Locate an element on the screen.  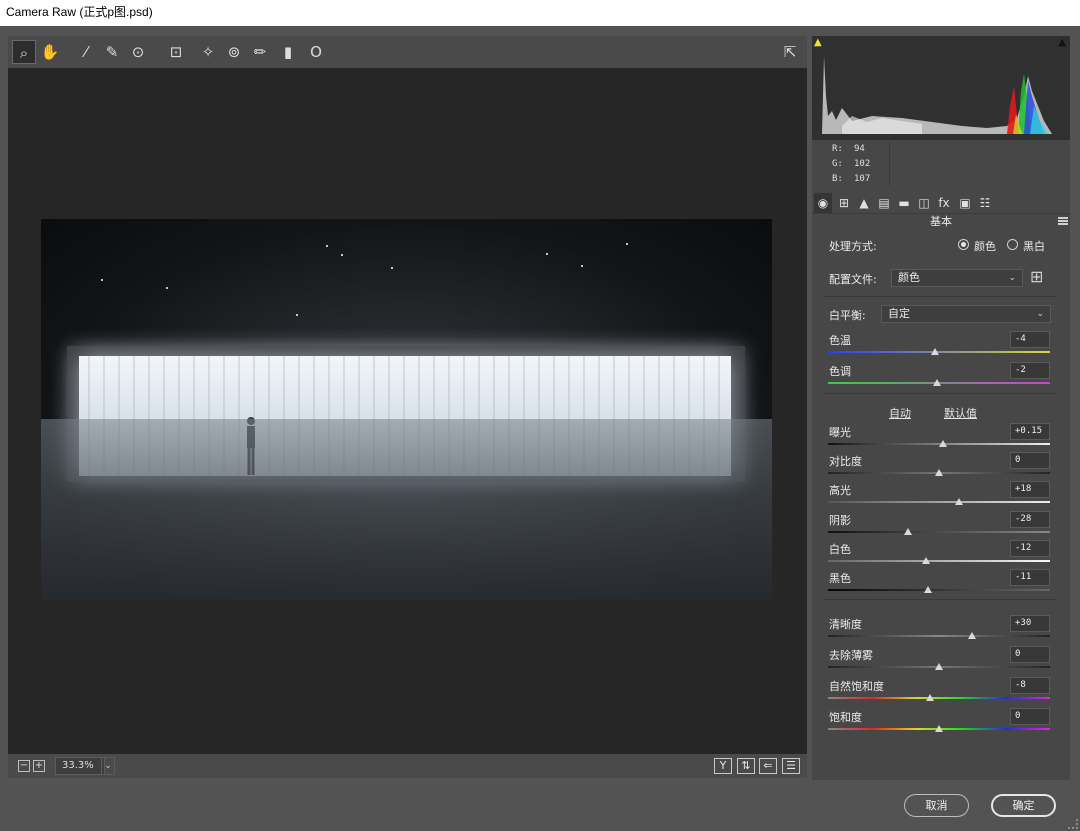
treatment-bw-label: 黑白 is located at coordinates (1034, 246).